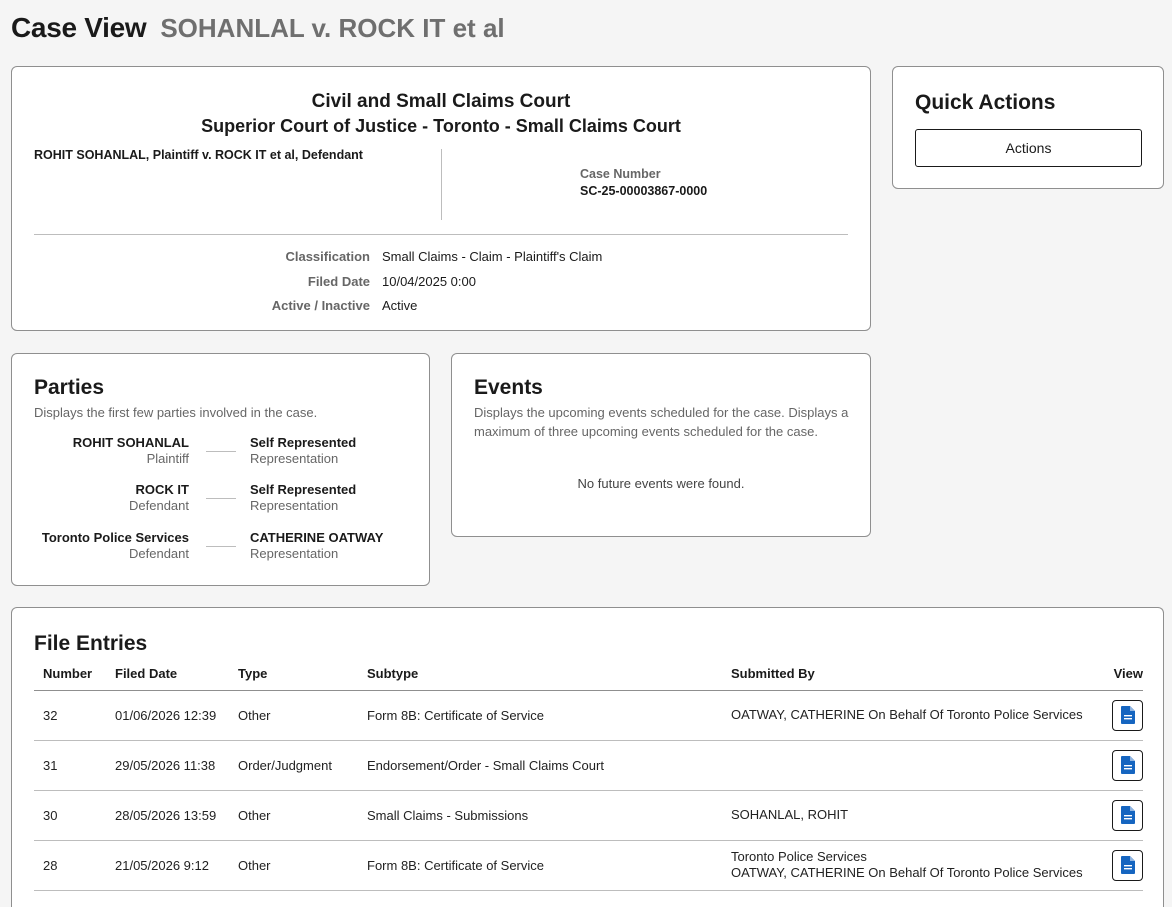  What do you see at coordinates (1113, 674) in the screenshot?
I see `column-header-view: View` at bounding box center [1113, 674].